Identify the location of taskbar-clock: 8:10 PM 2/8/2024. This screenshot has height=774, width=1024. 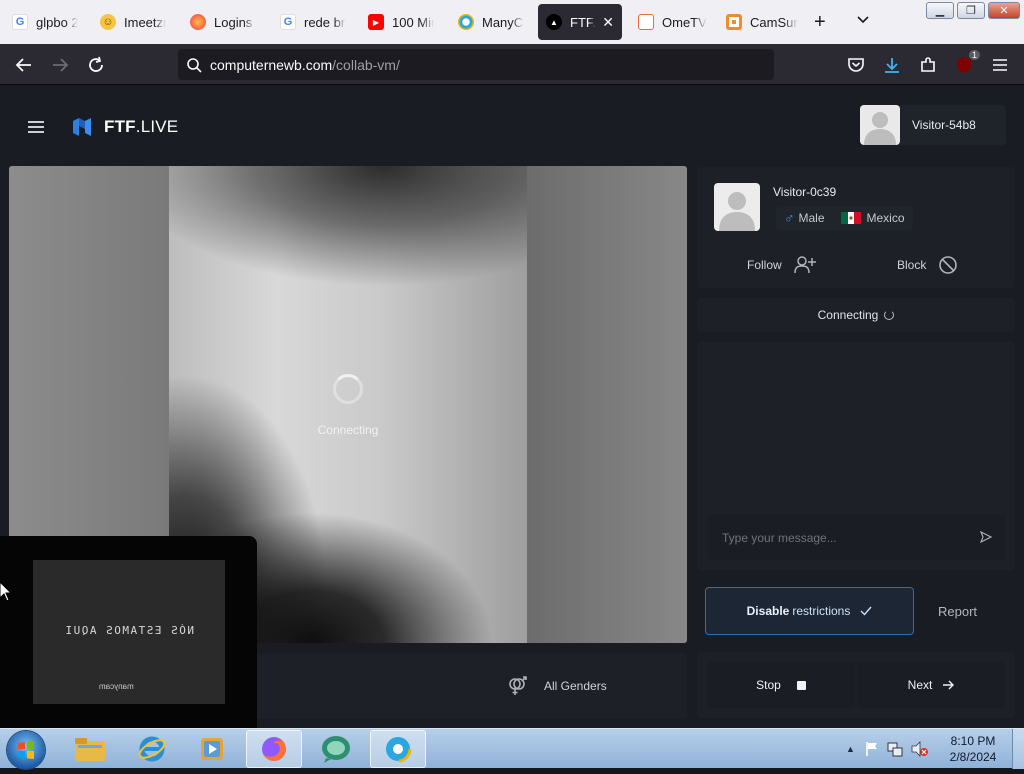
(973, 749).